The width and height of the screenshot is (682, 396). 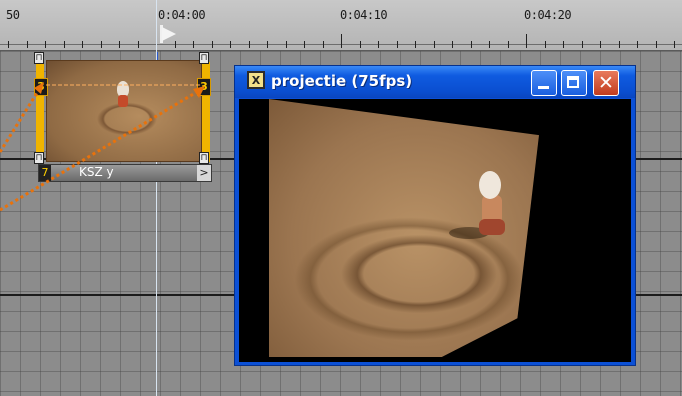 What do you see at coordinates (21, 120) in the screenshot?
I see `motion-path-left` at bounding box center [21, 120].